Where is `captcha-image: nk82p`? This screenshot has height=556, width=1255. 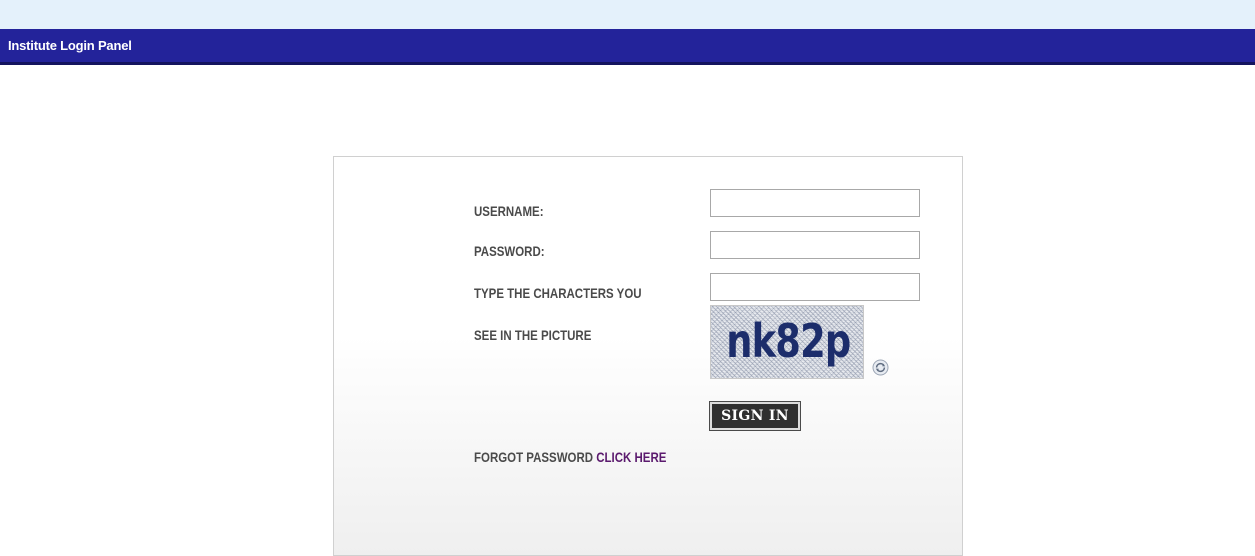 captcha-image: nk82p is located at coordinates (787, 342).